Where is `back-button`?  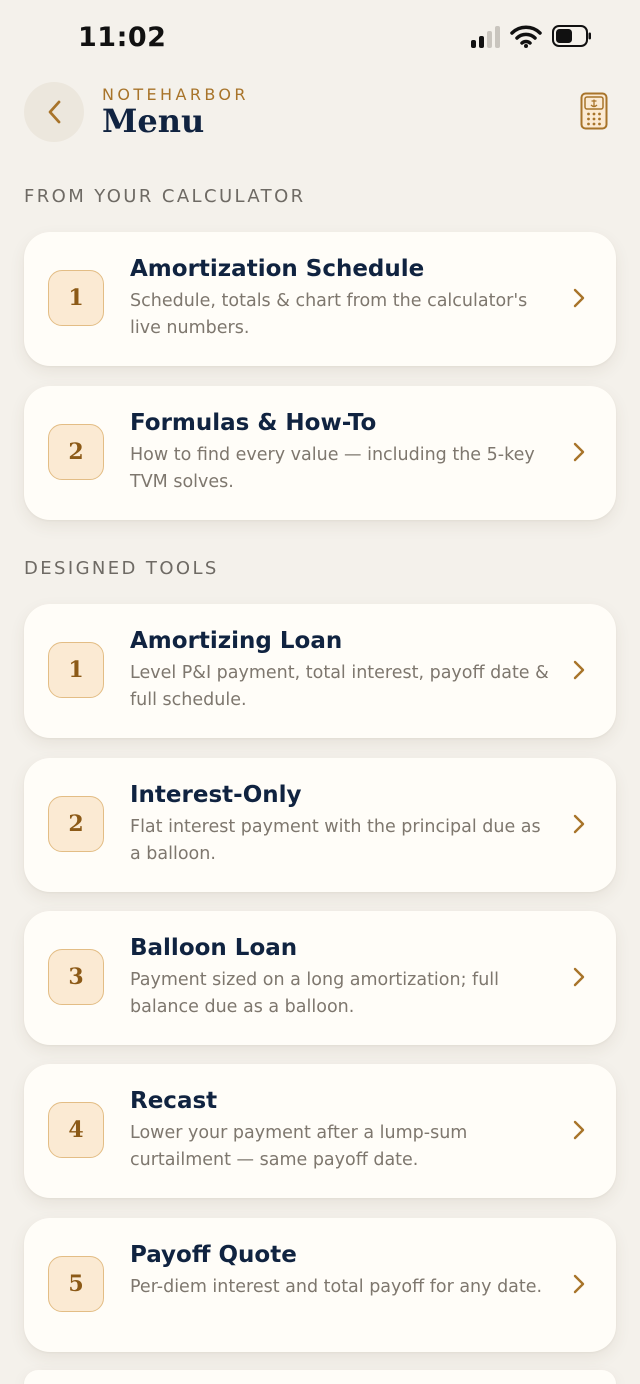
back-button is located at coordinates (54, 112).